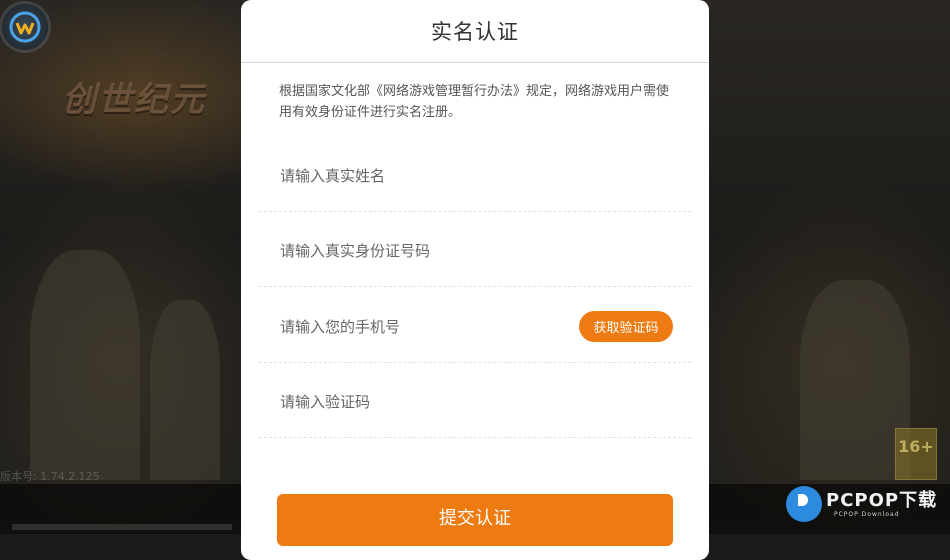  I want to click on code-row, so click(475, 400).